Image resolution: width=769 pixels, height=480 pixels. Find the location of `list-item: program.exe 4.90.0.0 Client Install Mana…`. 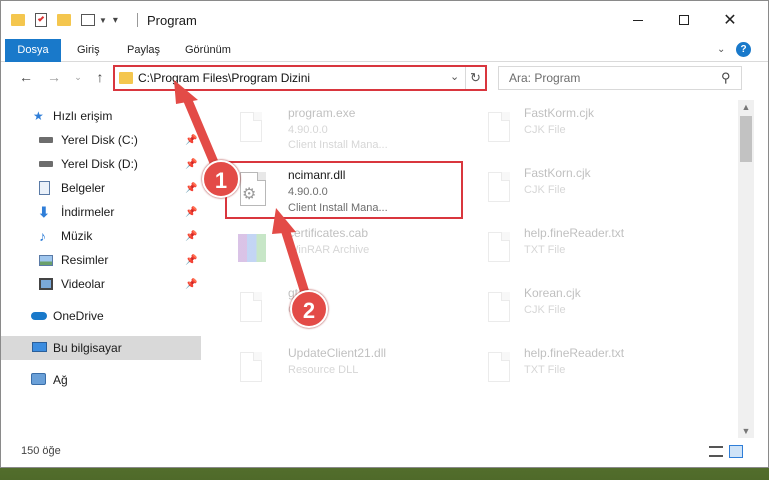

list-item: program.exe 4.90.0.0 Client Install Mana… is located at coordinates (333, 132).